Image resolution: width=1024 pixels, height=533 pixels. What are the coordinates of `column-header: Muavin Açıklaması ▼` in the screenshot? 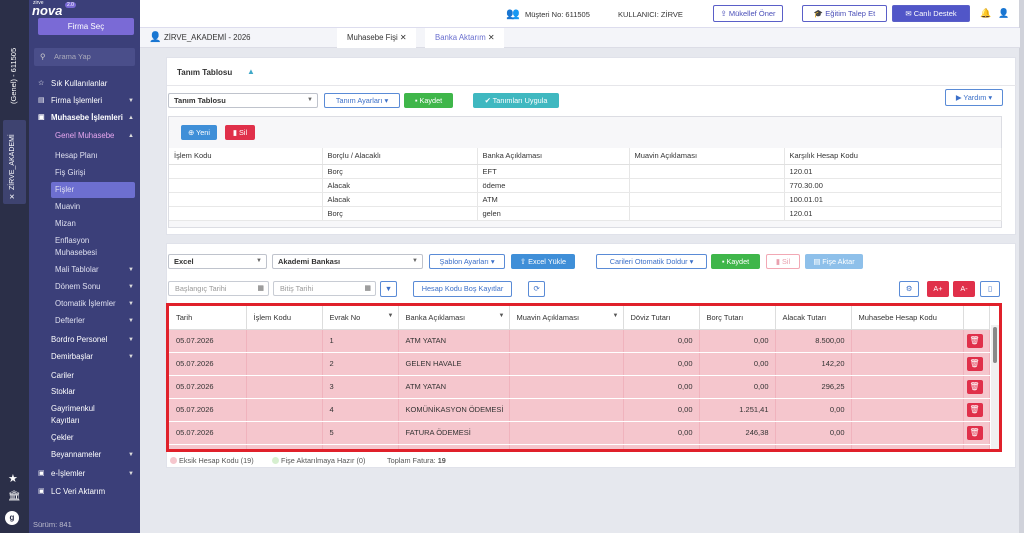 It's located at (566, 318).